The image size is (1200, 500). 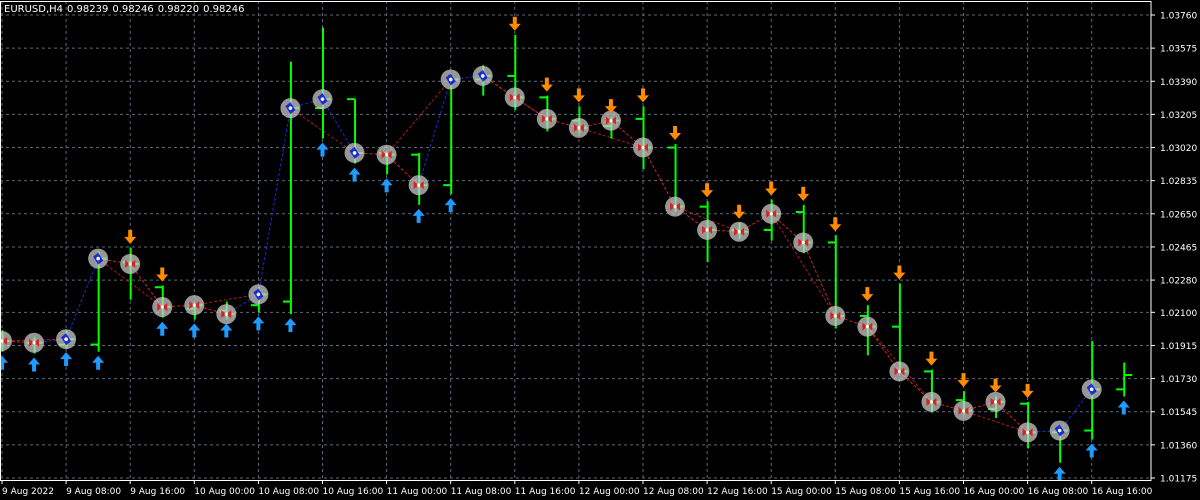 I want to click on ohlc-open: 0.98239, so click(x=88, y=9).